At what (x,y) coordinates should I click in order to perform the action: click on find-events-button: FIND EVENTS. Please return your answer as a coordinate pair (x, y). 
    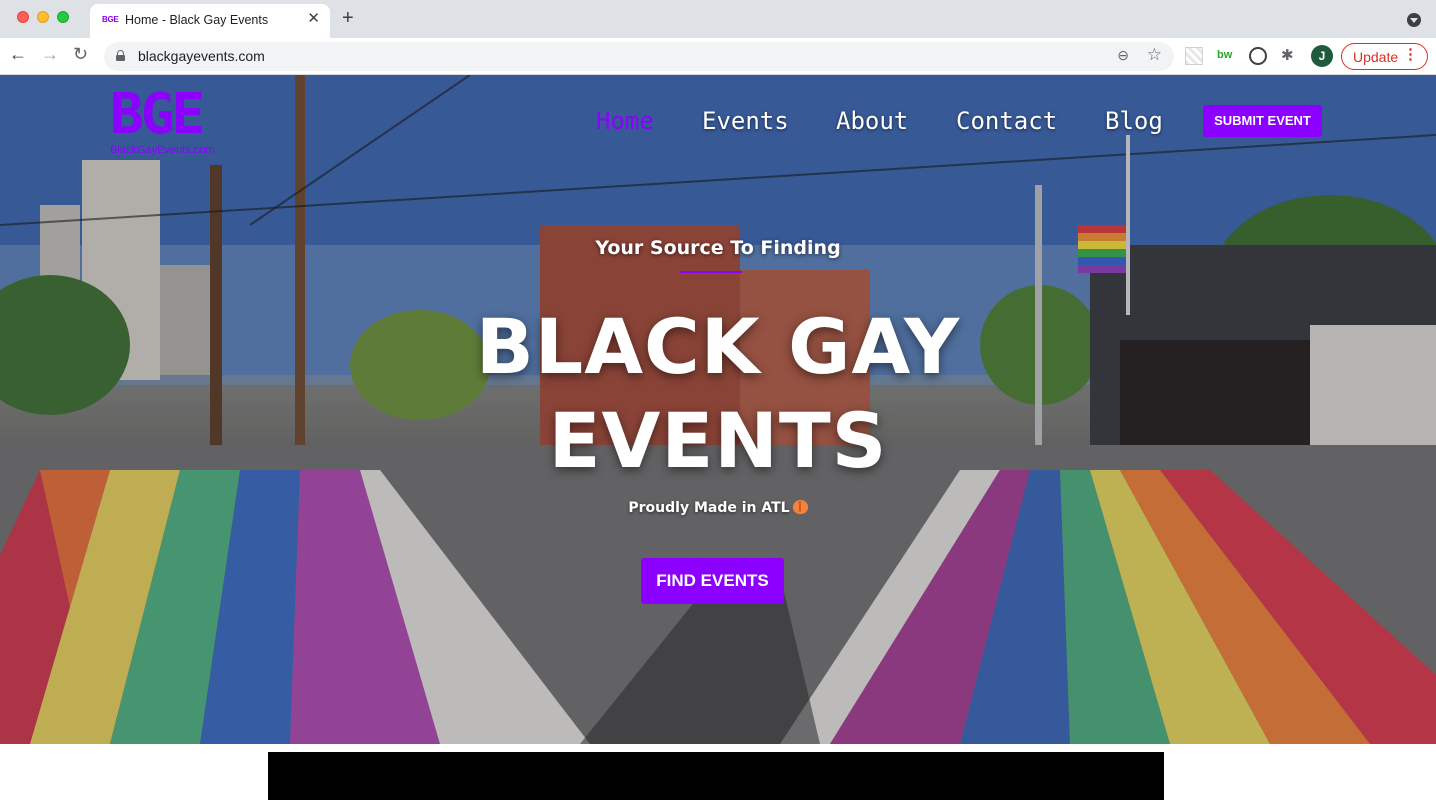
    Looking at the image, I should click on (712, 581).